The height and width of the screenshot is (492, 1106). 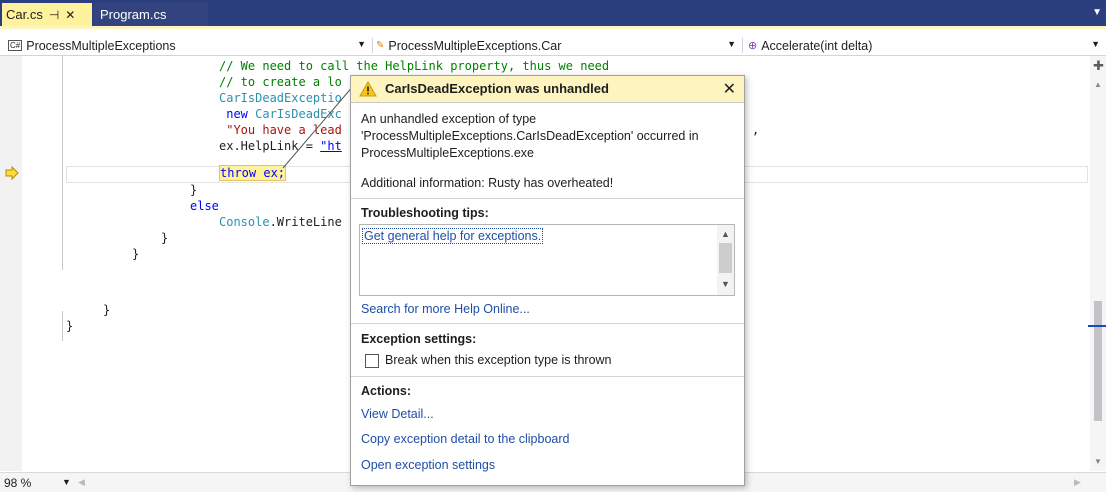 I want to click on troubleshooting-tips-heading: Troubleshooting tips:, so click(x=425, y=213).